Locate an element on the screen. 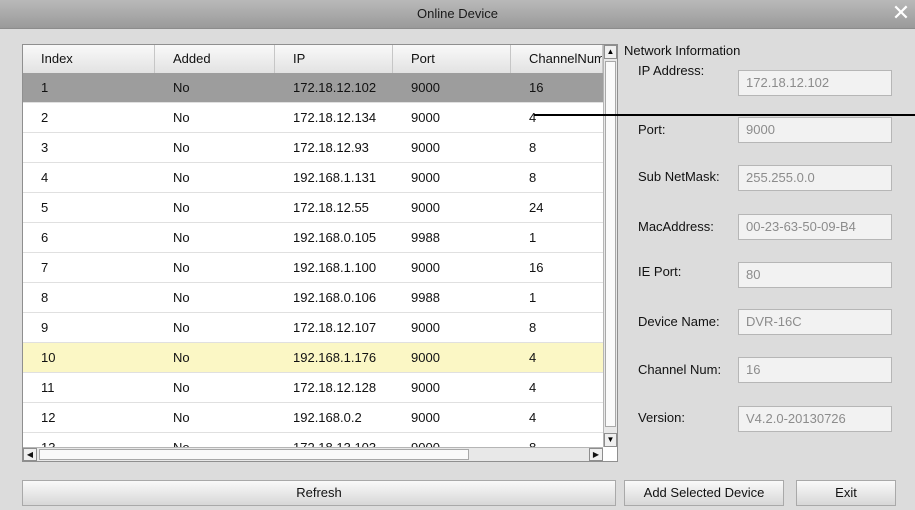 The image size is (915, 510). table-row: 3 No 172.18.12.93 9000 8 is located at coordinates (313, 148).